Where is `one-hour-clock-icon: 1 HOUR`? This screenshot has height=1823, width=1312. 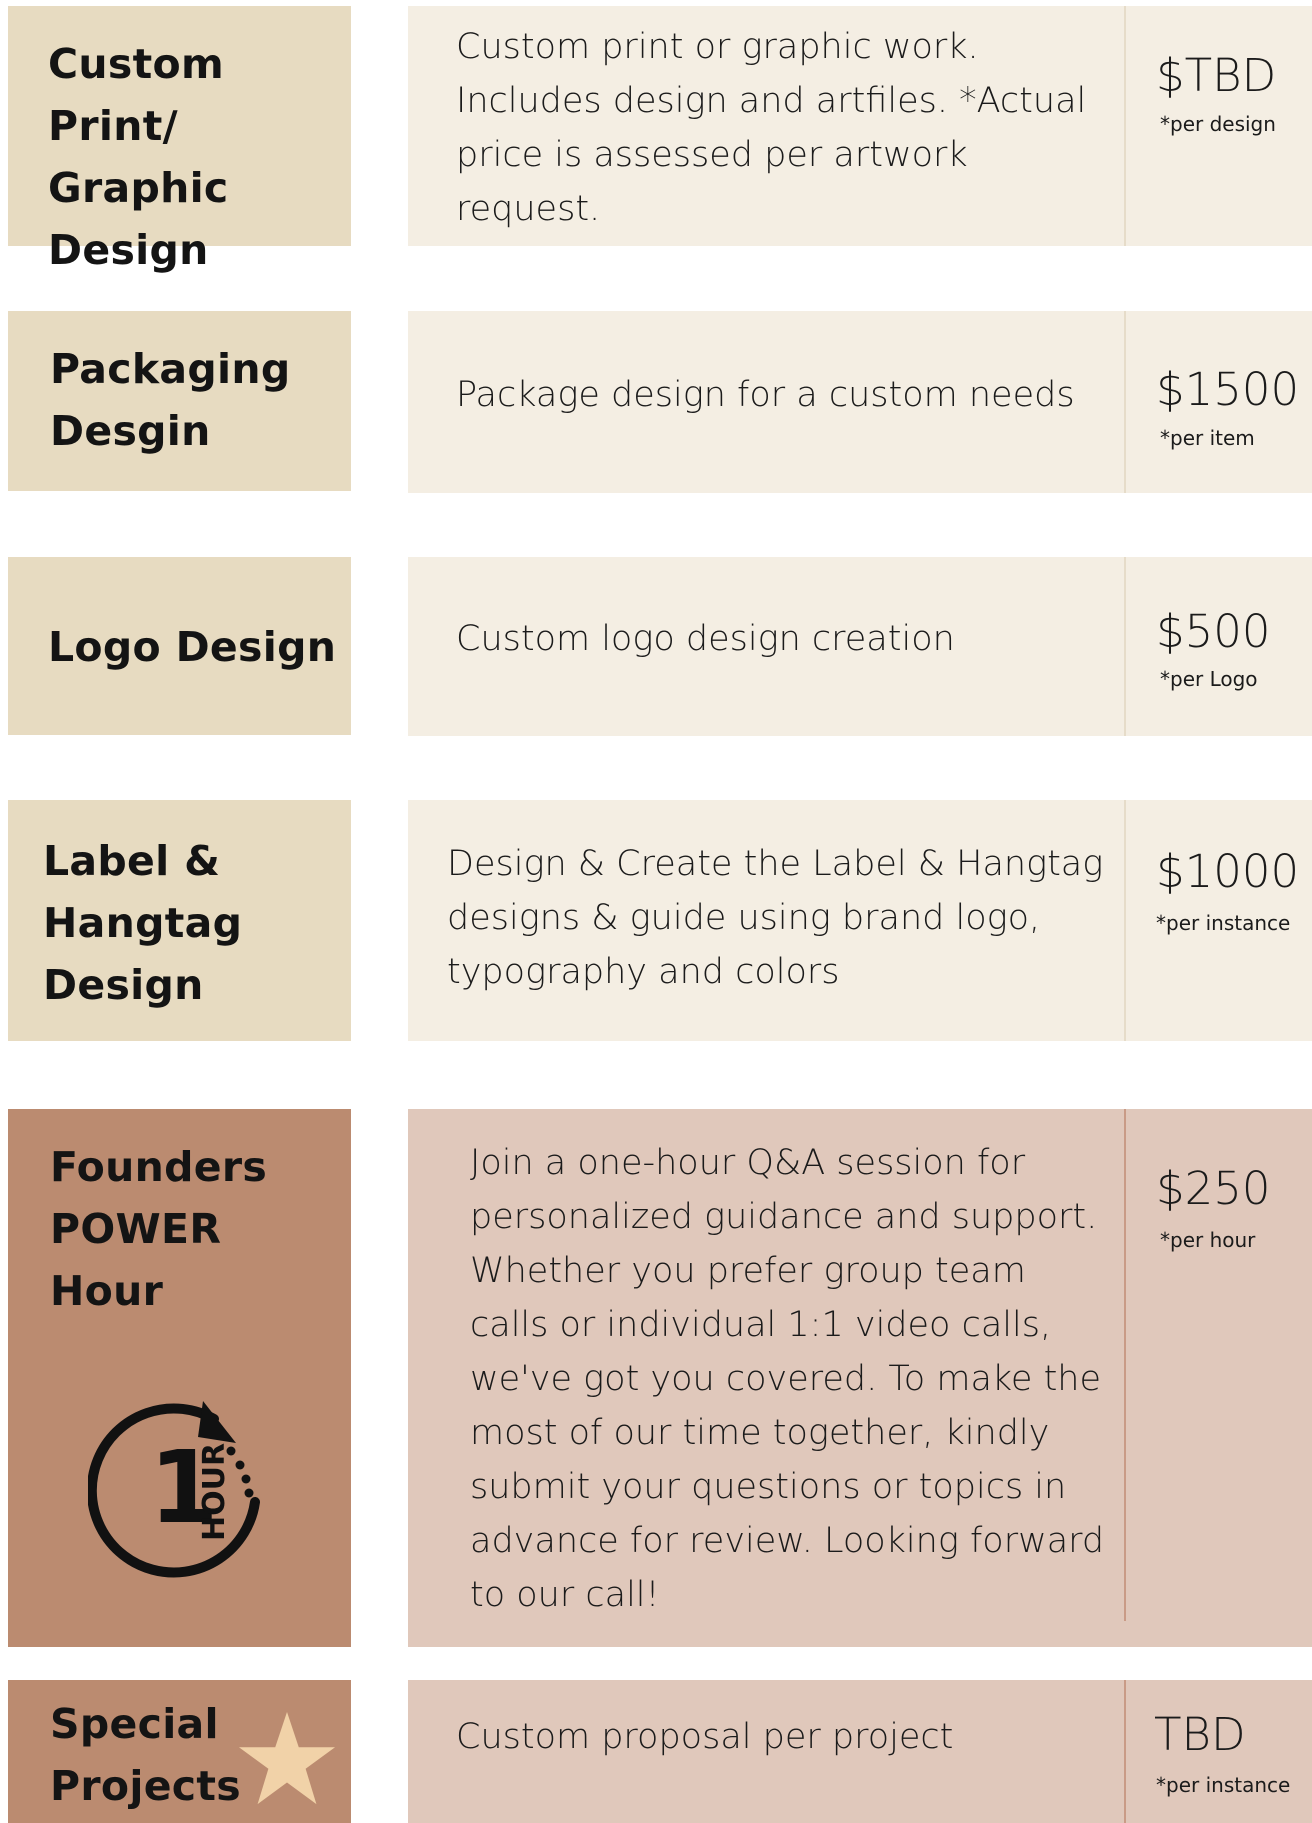 one-hour-clock-icon: 1 HOUR is located at coordinates (183, 1484).